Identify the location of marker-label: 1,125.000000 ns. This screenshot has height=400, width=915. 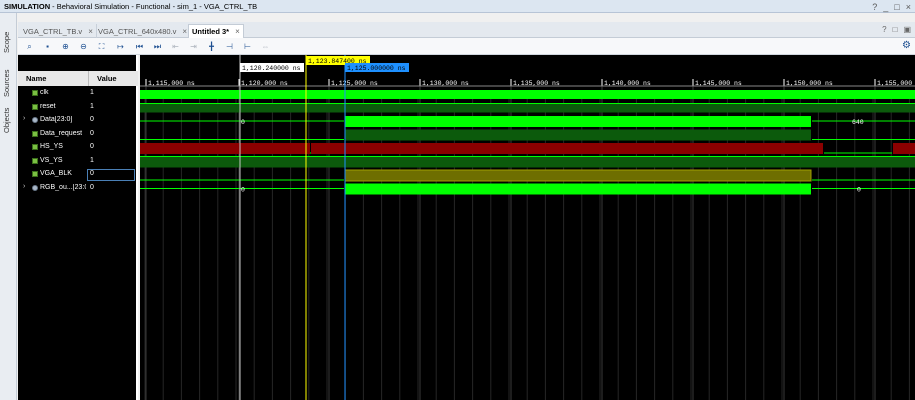
(377, 67).